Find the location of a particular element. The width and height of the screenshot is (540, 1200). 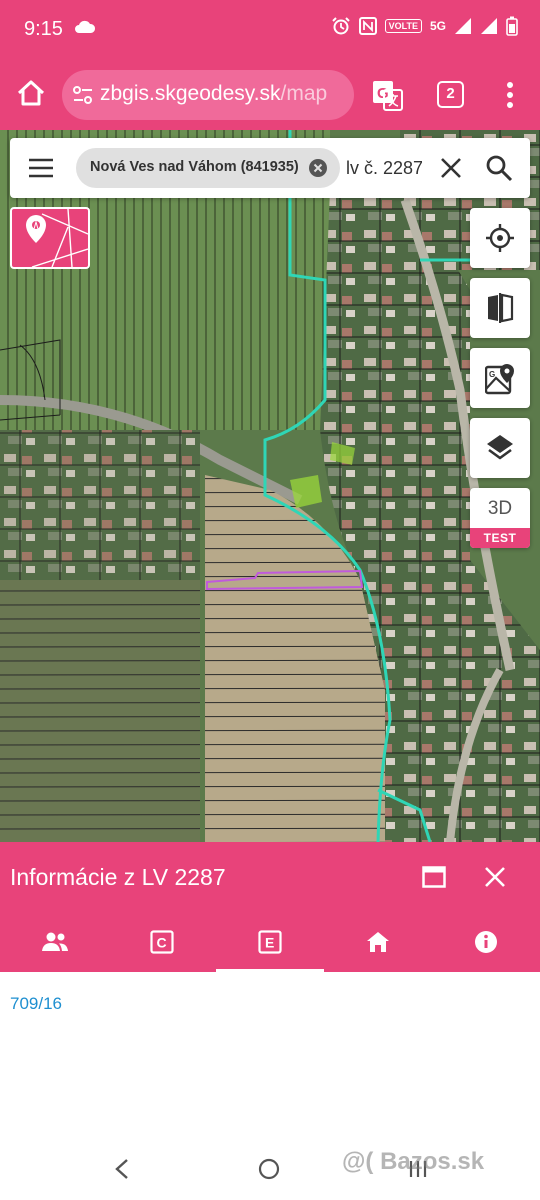

search-input is located at coordinates (384, 168).